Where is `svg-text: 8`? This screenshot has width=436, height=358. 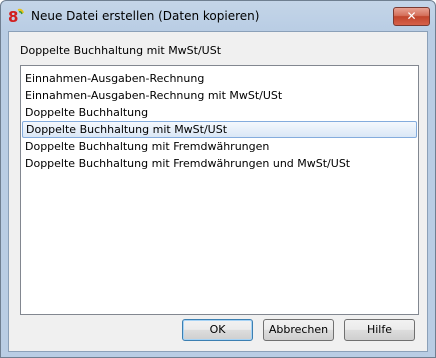
svg-text: 8 is located at coordinates (13, 16).